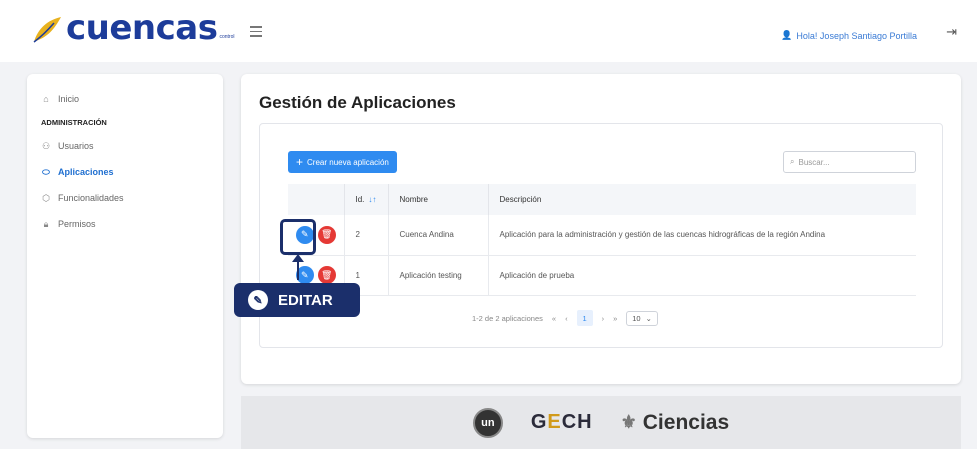  I want to click on sidebar-item-inicio: ⌂ Inicio, so click(125, 99).